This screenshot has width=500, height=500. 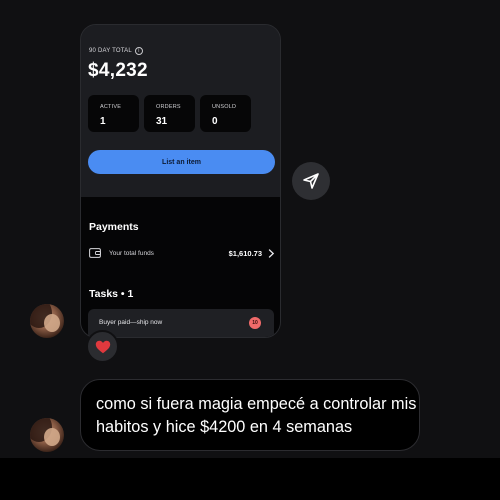 I want to click on total-amount: $4,232, so click(x=118, y=70).